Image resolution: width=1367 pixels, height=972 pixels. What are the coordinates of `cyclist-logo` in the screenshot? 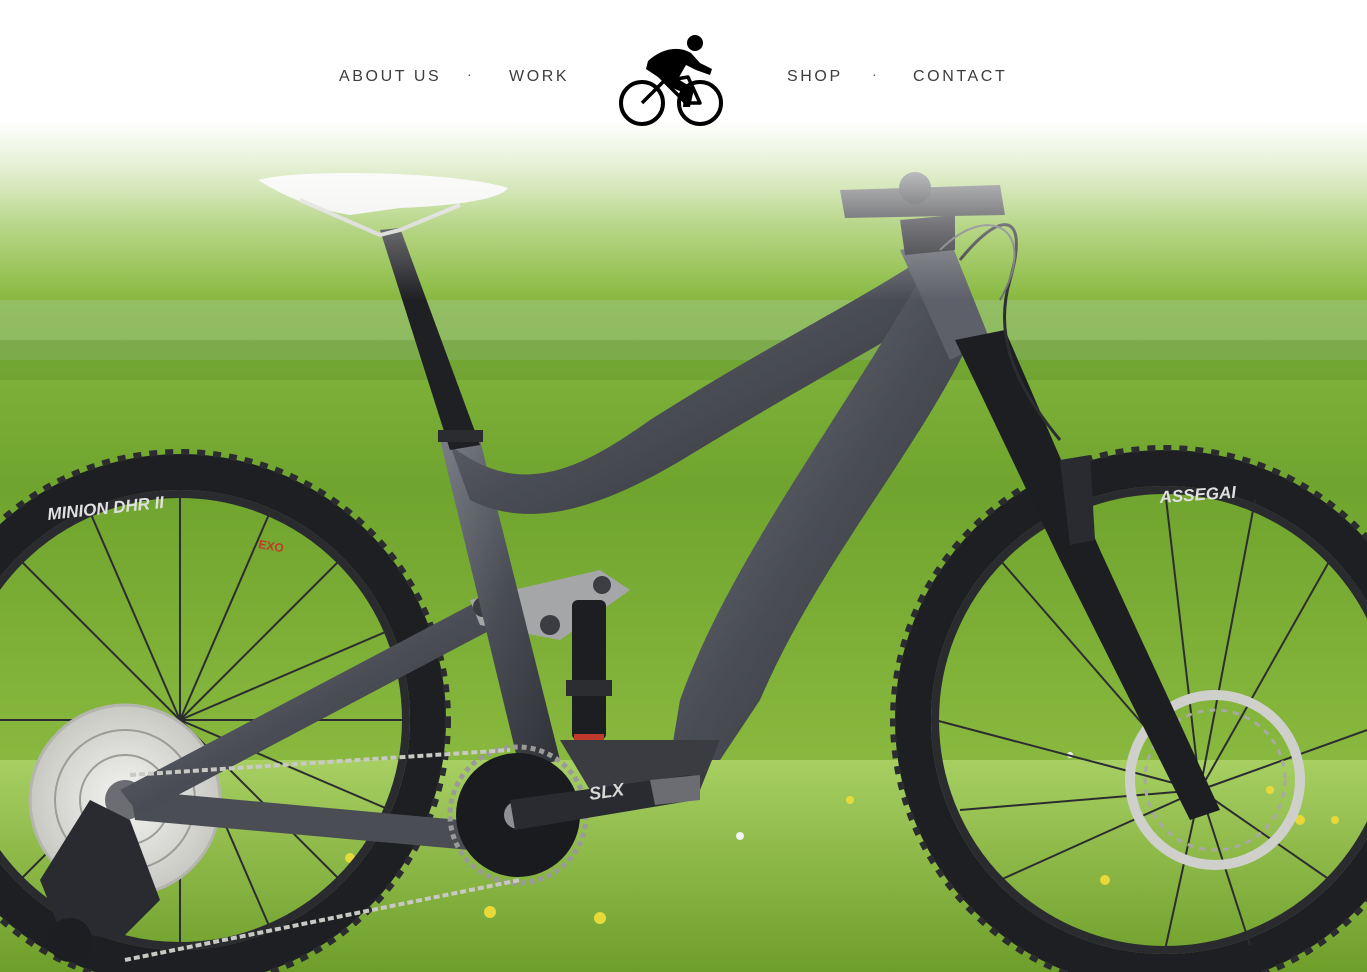 It's located at (671, 80).